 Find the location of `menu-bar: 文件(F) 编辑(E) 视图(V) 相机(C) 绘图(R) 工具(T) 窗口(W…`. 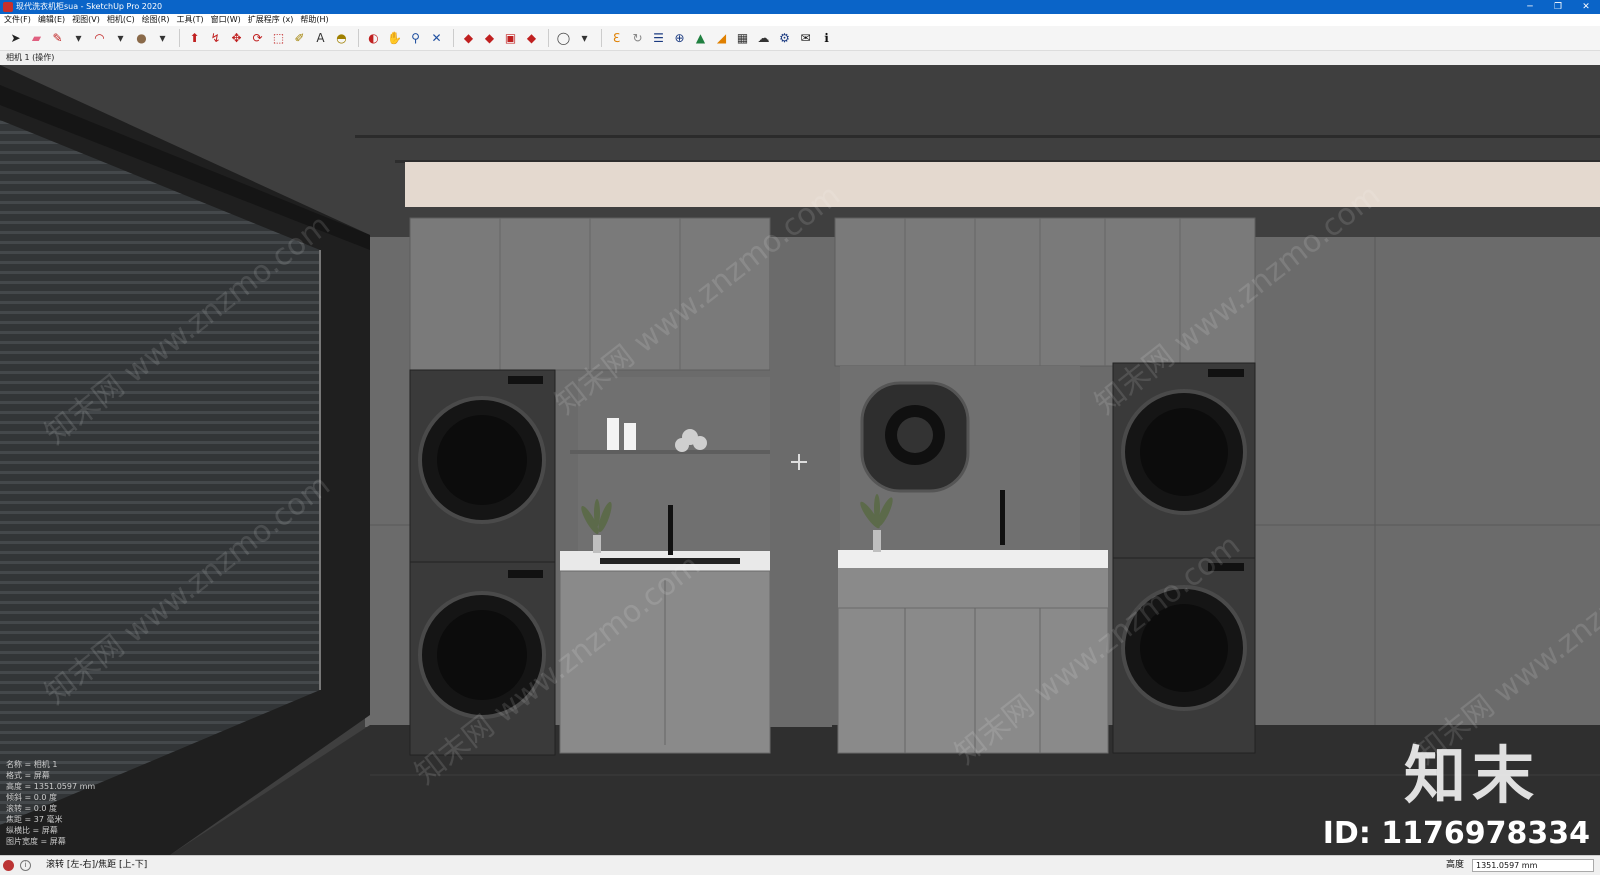

menu-bar: 文件(F) 编辑(E) 视图(V) 相机(C) 绘图(R) 工具(T) 窗口(W… is located at coordinates (800, 20).